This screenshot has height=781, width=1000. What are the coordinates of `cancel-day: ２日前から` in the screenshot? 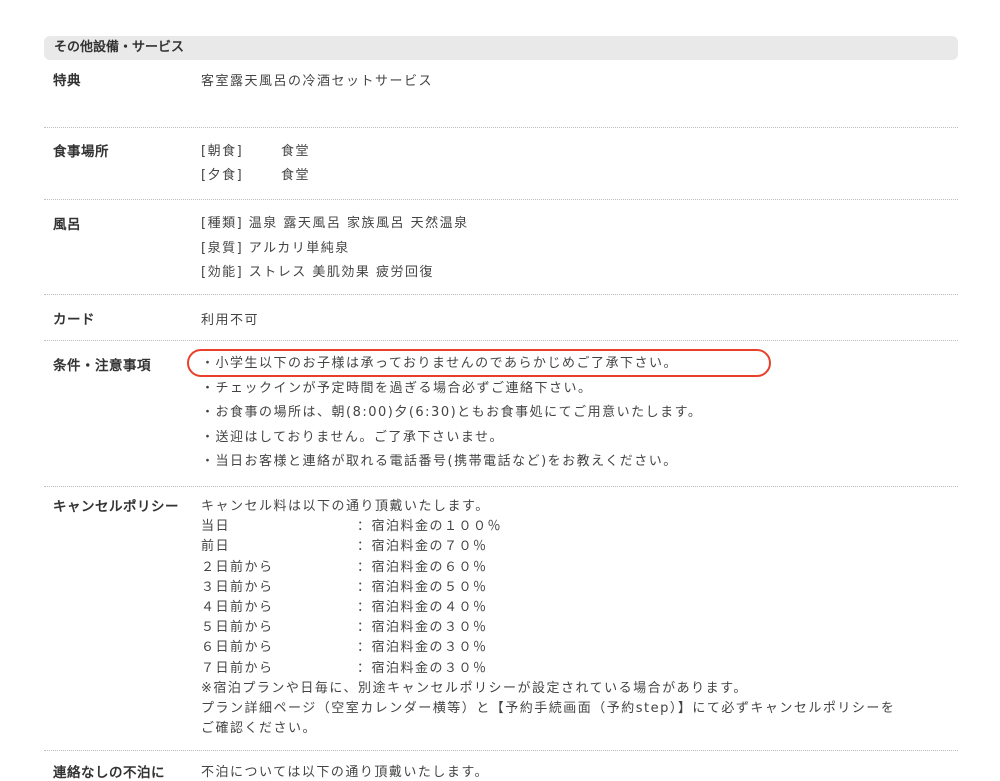 It's located at (237, 567).